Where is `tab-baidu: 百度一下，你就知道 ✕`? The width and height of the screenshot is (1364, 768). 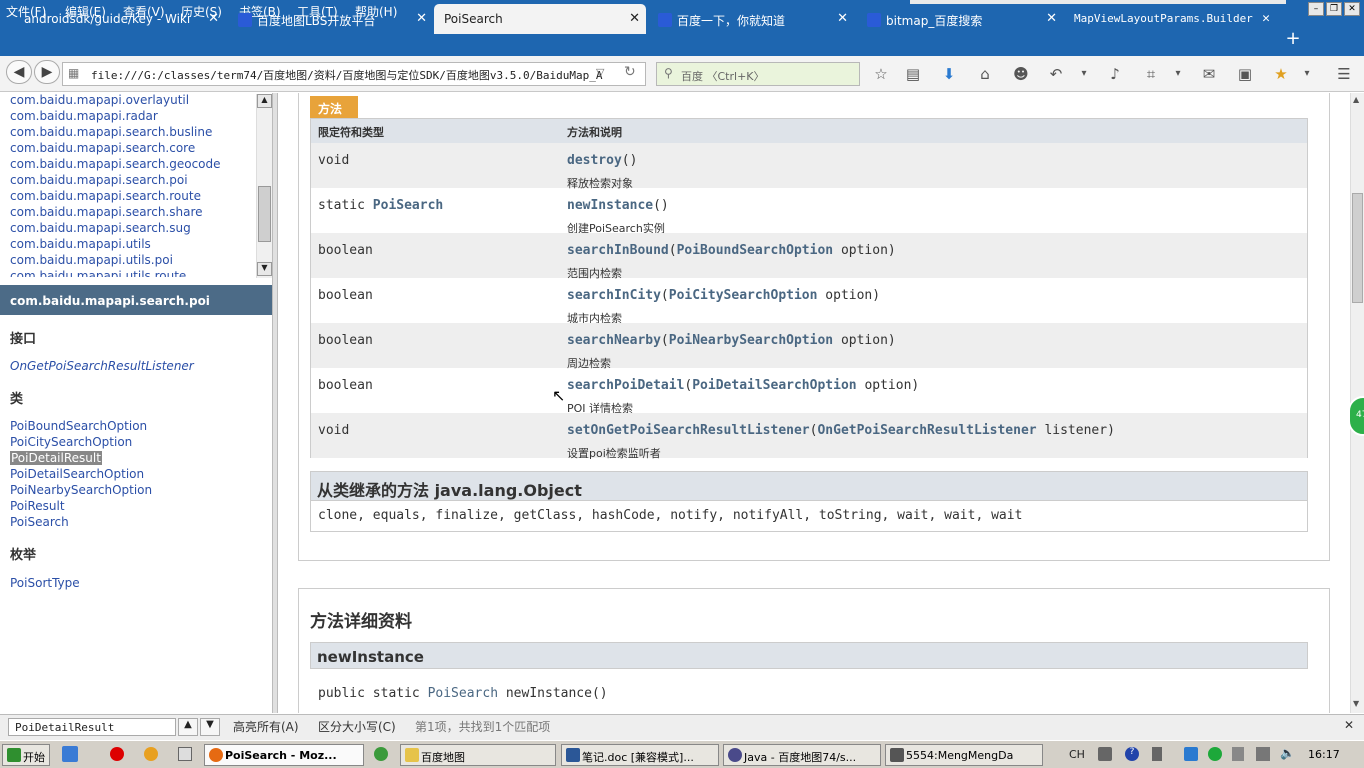
tab-baidu: 百度一下，你就知道 ✕ is located at coordinates (751, 19).